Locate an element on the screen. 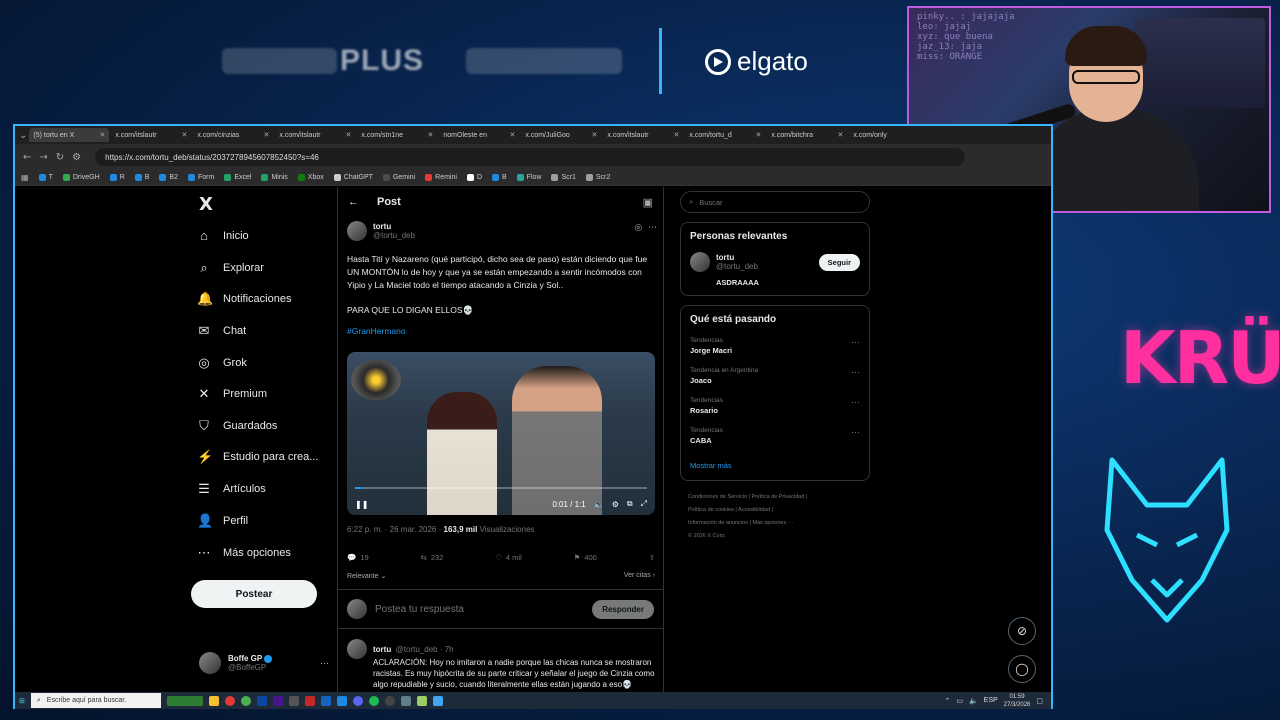 This screenshot has height=720, width=1280. settings-icon: ⚙ is located at coordinates (615, 504).